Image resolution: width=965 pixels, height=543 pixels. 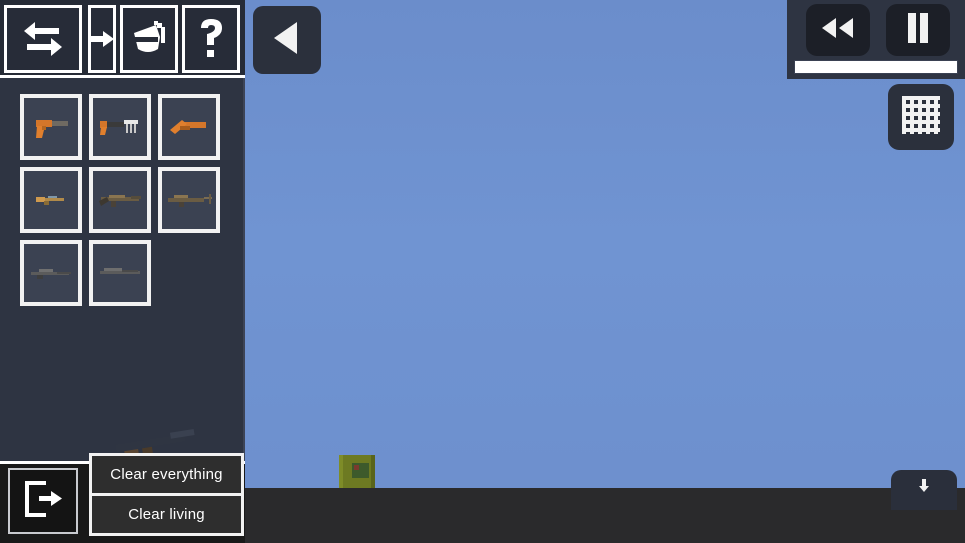 I want to click on back-button, so click(x=287, y=40).